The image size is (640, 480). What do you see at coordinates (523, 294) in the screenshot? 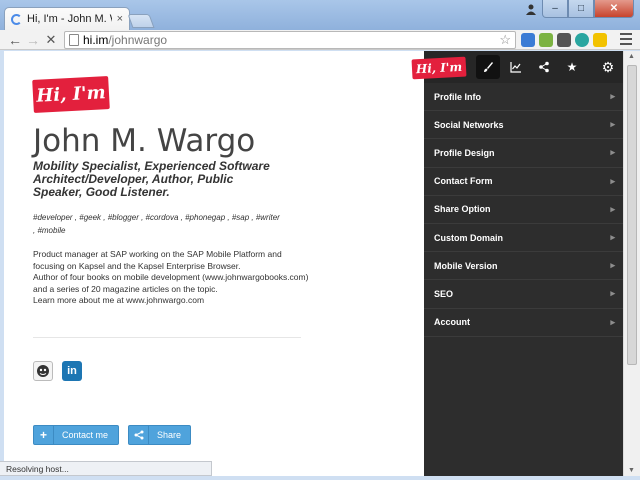
I see `menu-item-seo: SEO ▸` at bounding box center [523, 294].